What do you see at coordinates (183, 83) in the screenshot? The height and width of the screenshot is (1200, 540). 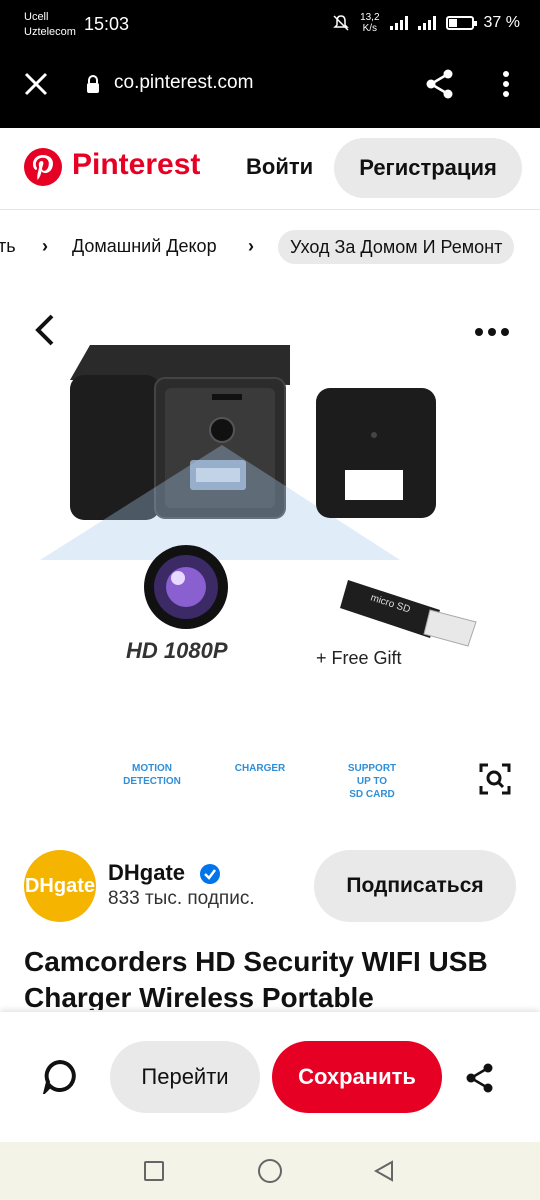 I see `url-text: co.pinterest.com` at bounding box center [183, 83].